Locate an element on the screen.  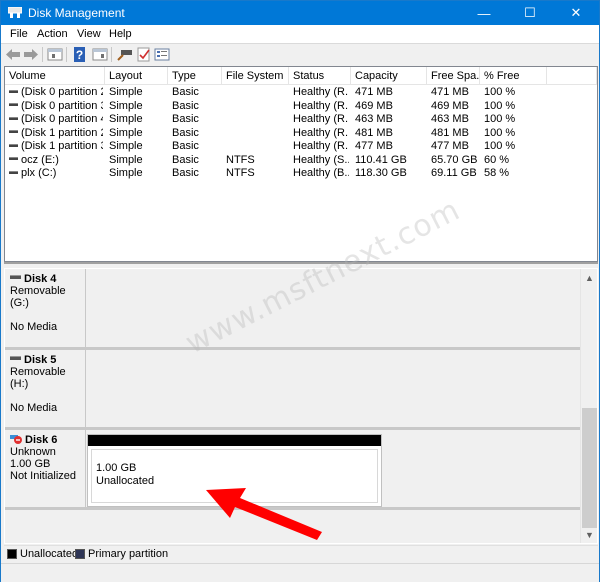
partition-body: 1.00 GB Unallocated is located at coordinates (234, 476).